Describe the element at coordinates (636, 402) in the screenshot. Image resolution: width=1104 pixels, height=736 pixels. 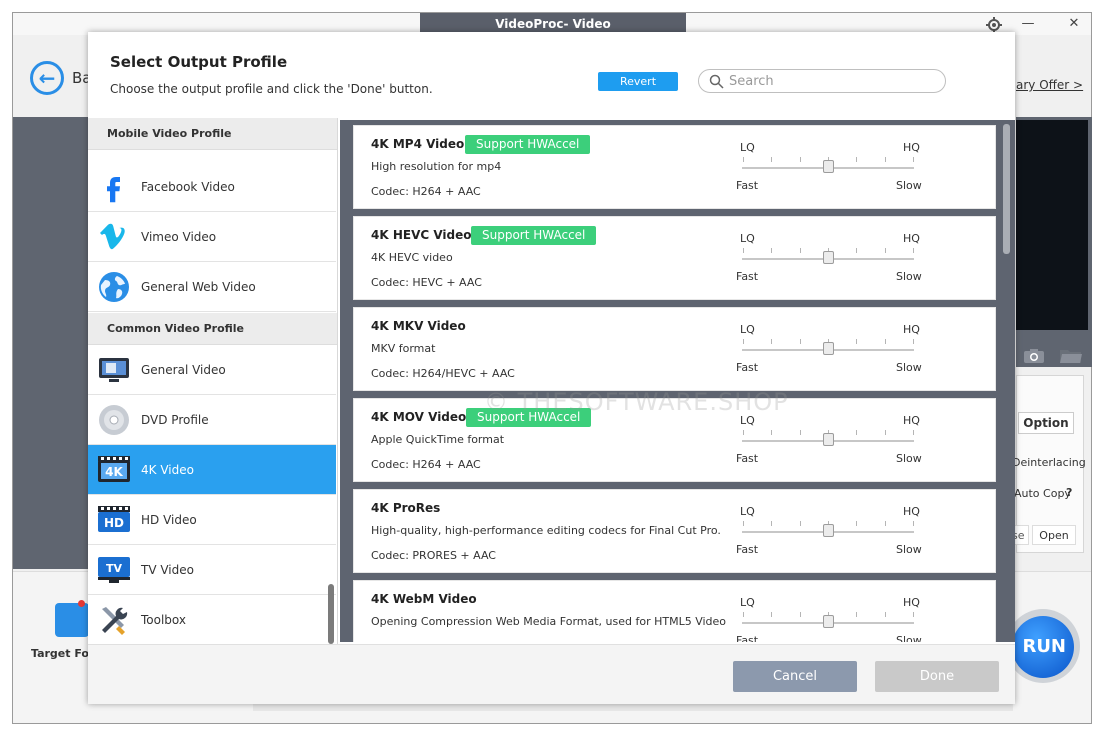
I see `watermark: © THESOFTWARE.SHOP` at that location.